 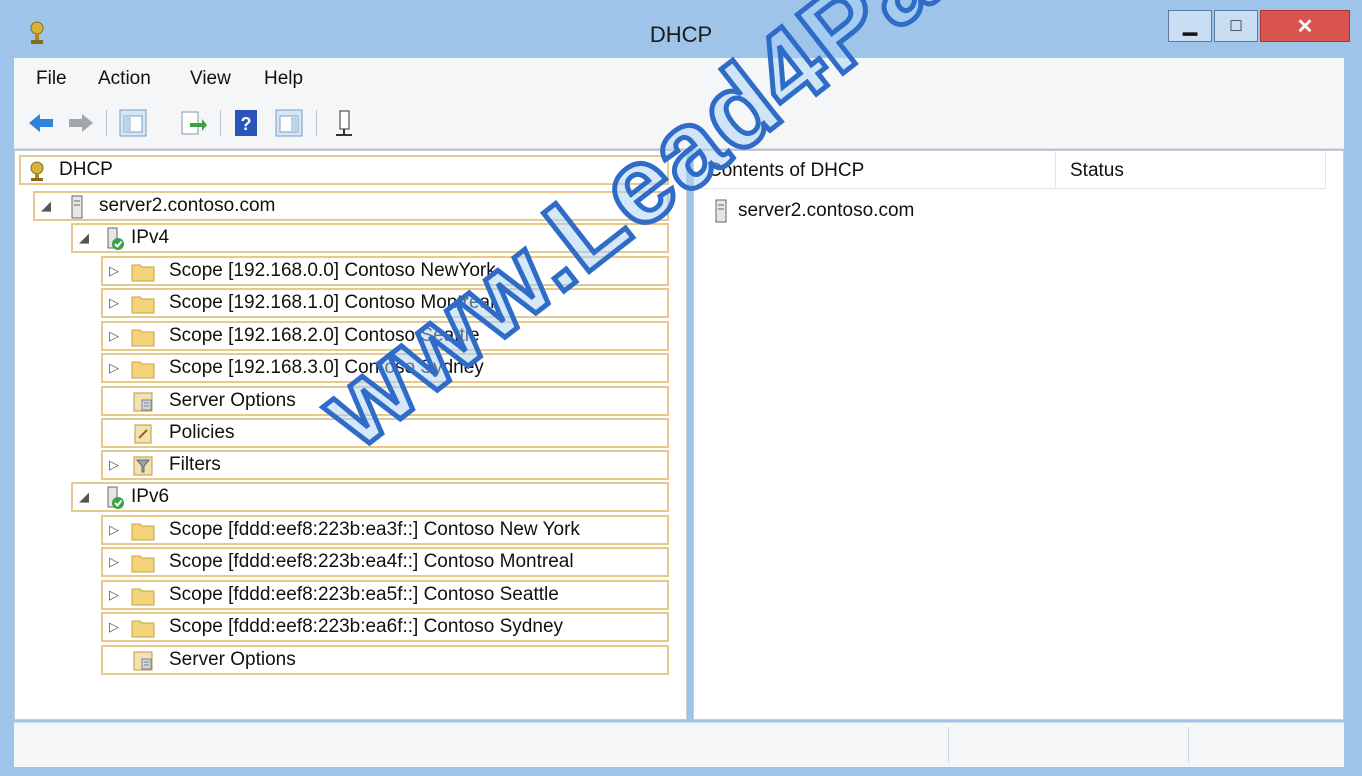 I want to click on title-bar: DHCP ▁ □ ✕, so click(x=681, y=34).